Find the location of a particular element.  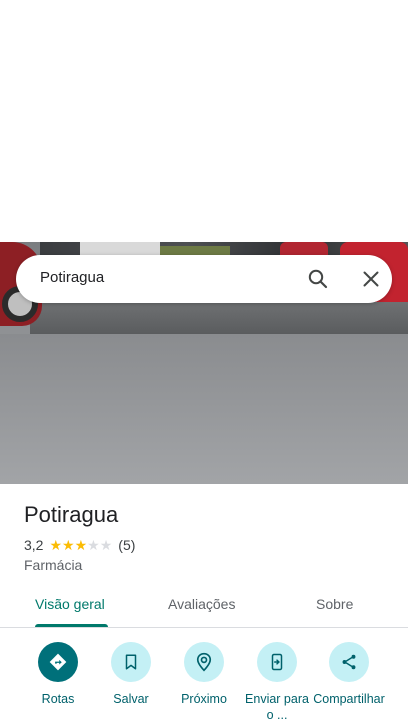

send-to-phone-icon is located at coordinates (277, 662).